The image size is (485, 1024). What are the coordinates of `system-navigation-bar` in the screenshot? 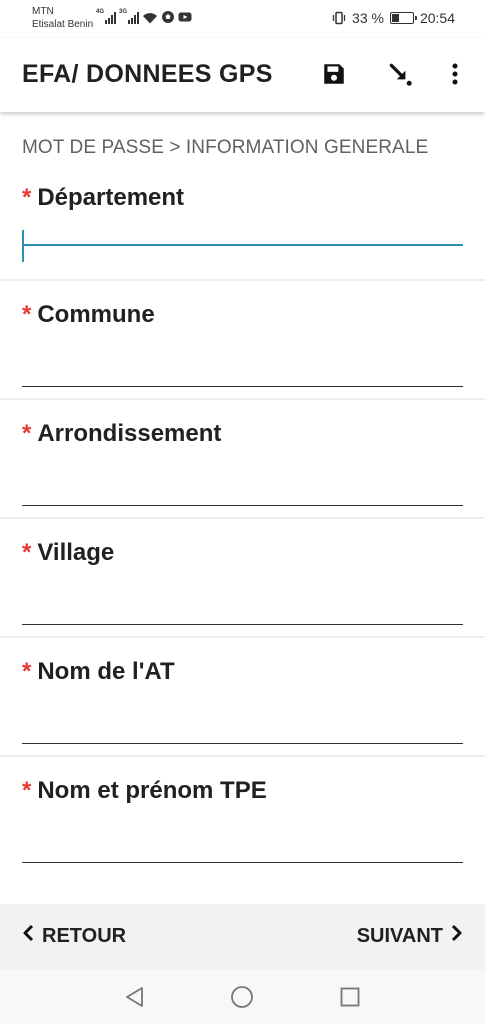 It's located at (242, 997).